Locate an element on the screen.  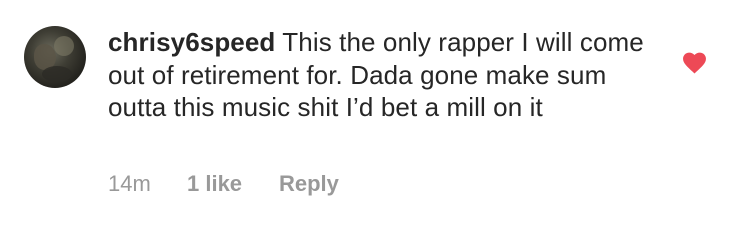
heart-icon is located at coordinates (694, 62).